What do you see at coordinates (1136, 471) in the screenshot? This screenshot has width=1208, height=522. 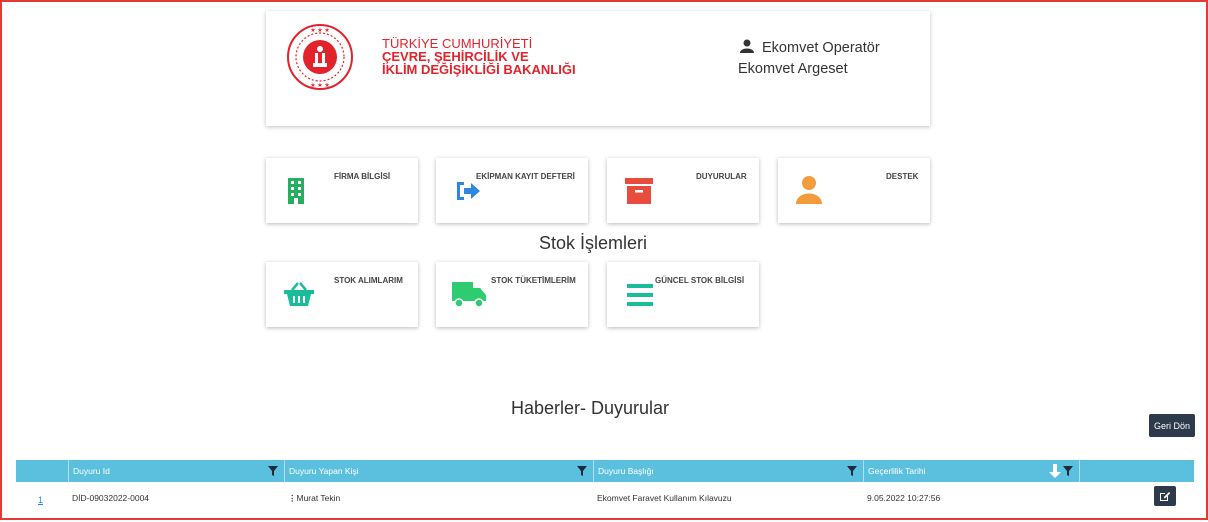 I see `grid-header-actions` at bounding box center [1136, 471].